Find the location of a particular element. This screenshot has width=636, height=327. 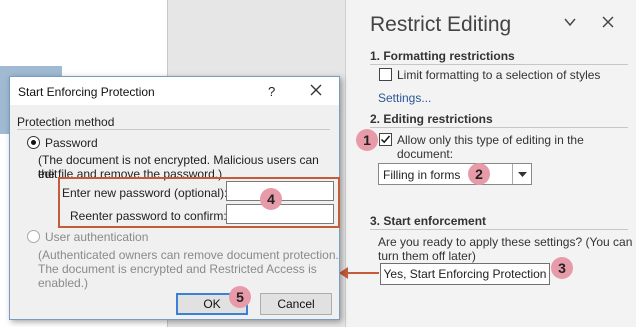

step-badge-5: 5 is located at coordinates (240, 297).